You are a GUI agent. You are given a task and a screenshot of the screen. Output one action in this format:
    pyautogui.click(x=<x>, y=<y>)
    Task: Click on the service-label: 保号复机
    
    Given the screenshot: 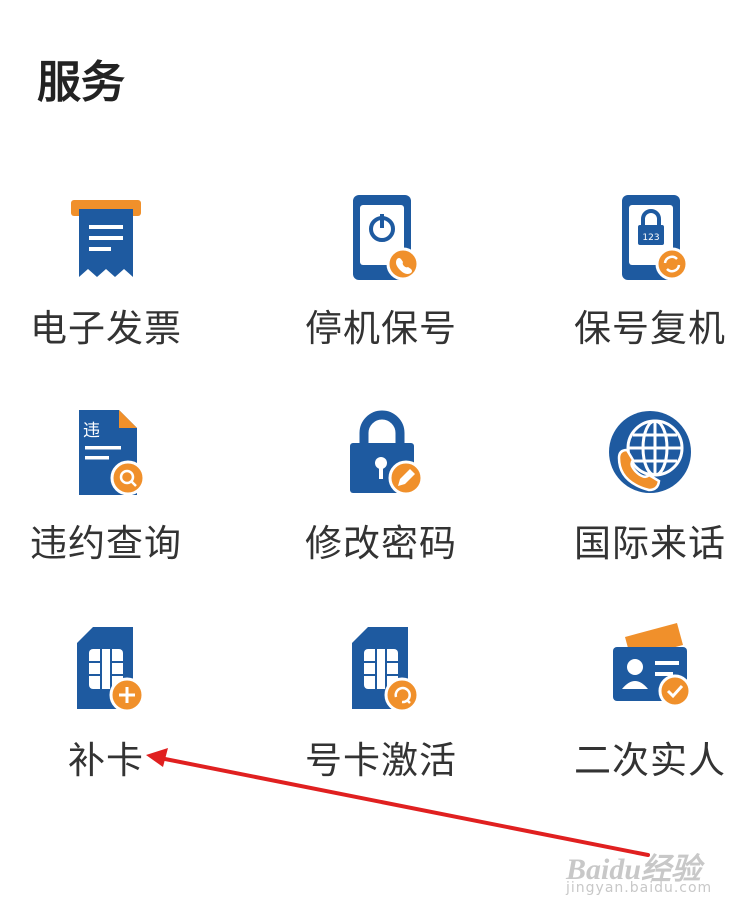 What is the action you would take?
    pyautogui.click(x=650, y=328)
    